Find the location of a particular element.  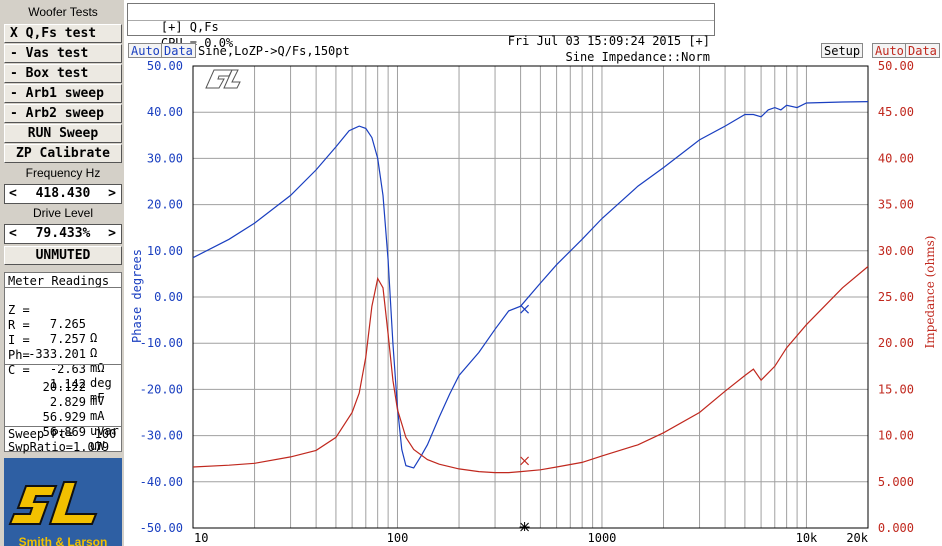

y-tick-label: 0.00 is located at coordinates (168, 297).